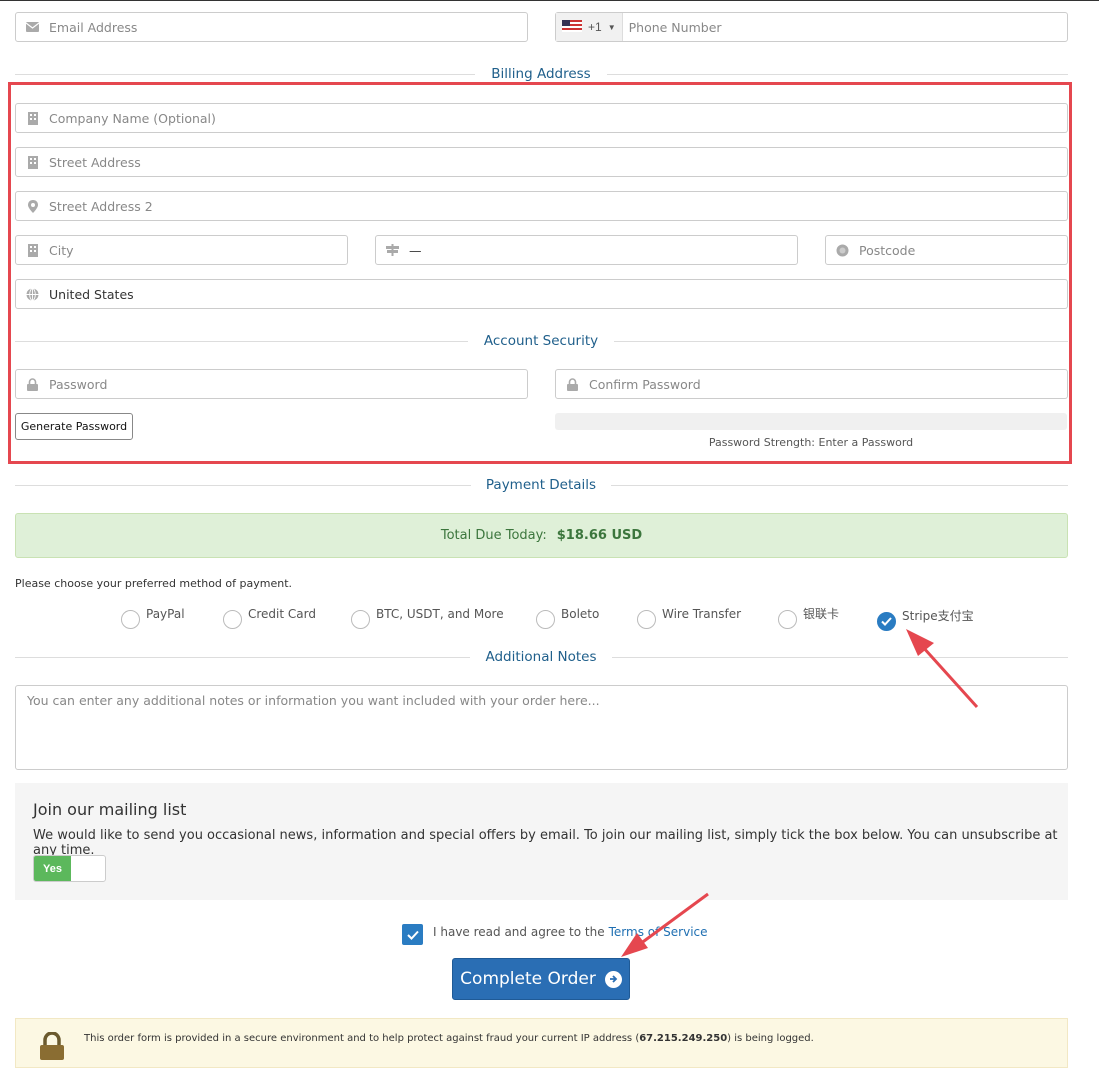 The height and width of the screenshot is (1068, 1099). What do you see at coordinates (946, 250) in the screenshot?
I see `postcode-field: Postcode` at bounding box center [946, 250].